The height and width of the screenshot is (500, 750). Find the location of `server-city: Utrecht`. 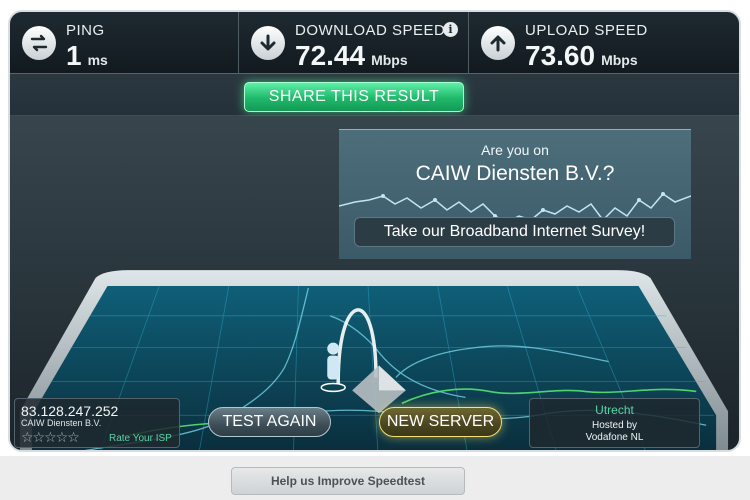

server-city: Utrecht is located at coordinates (614, 410).